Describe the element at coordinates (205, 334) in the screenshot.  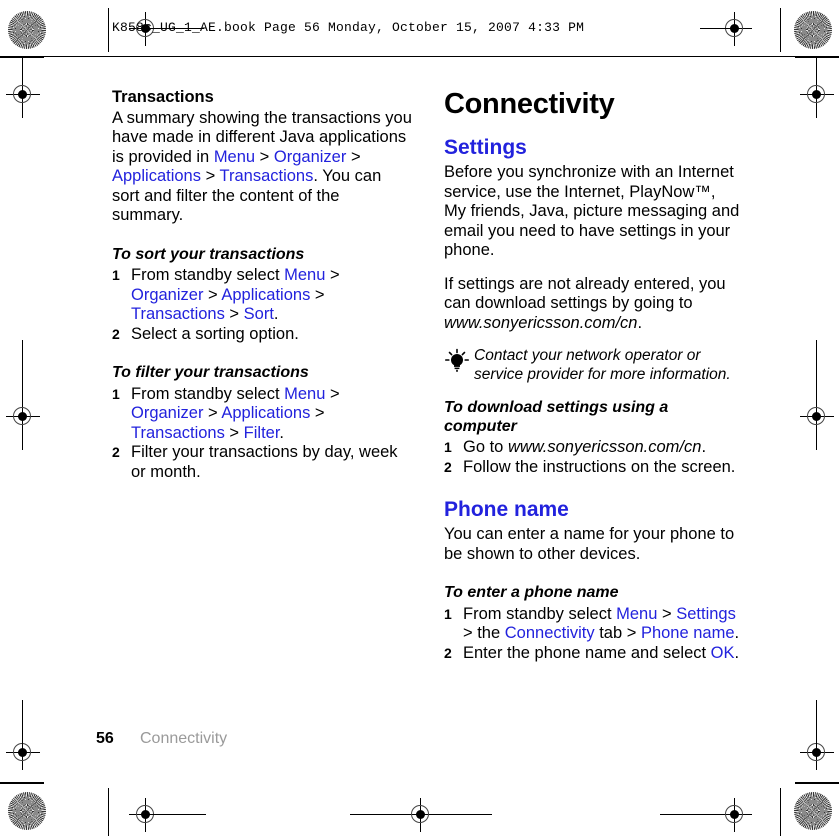
I see `step-item: Select a sorting option.` at that location.